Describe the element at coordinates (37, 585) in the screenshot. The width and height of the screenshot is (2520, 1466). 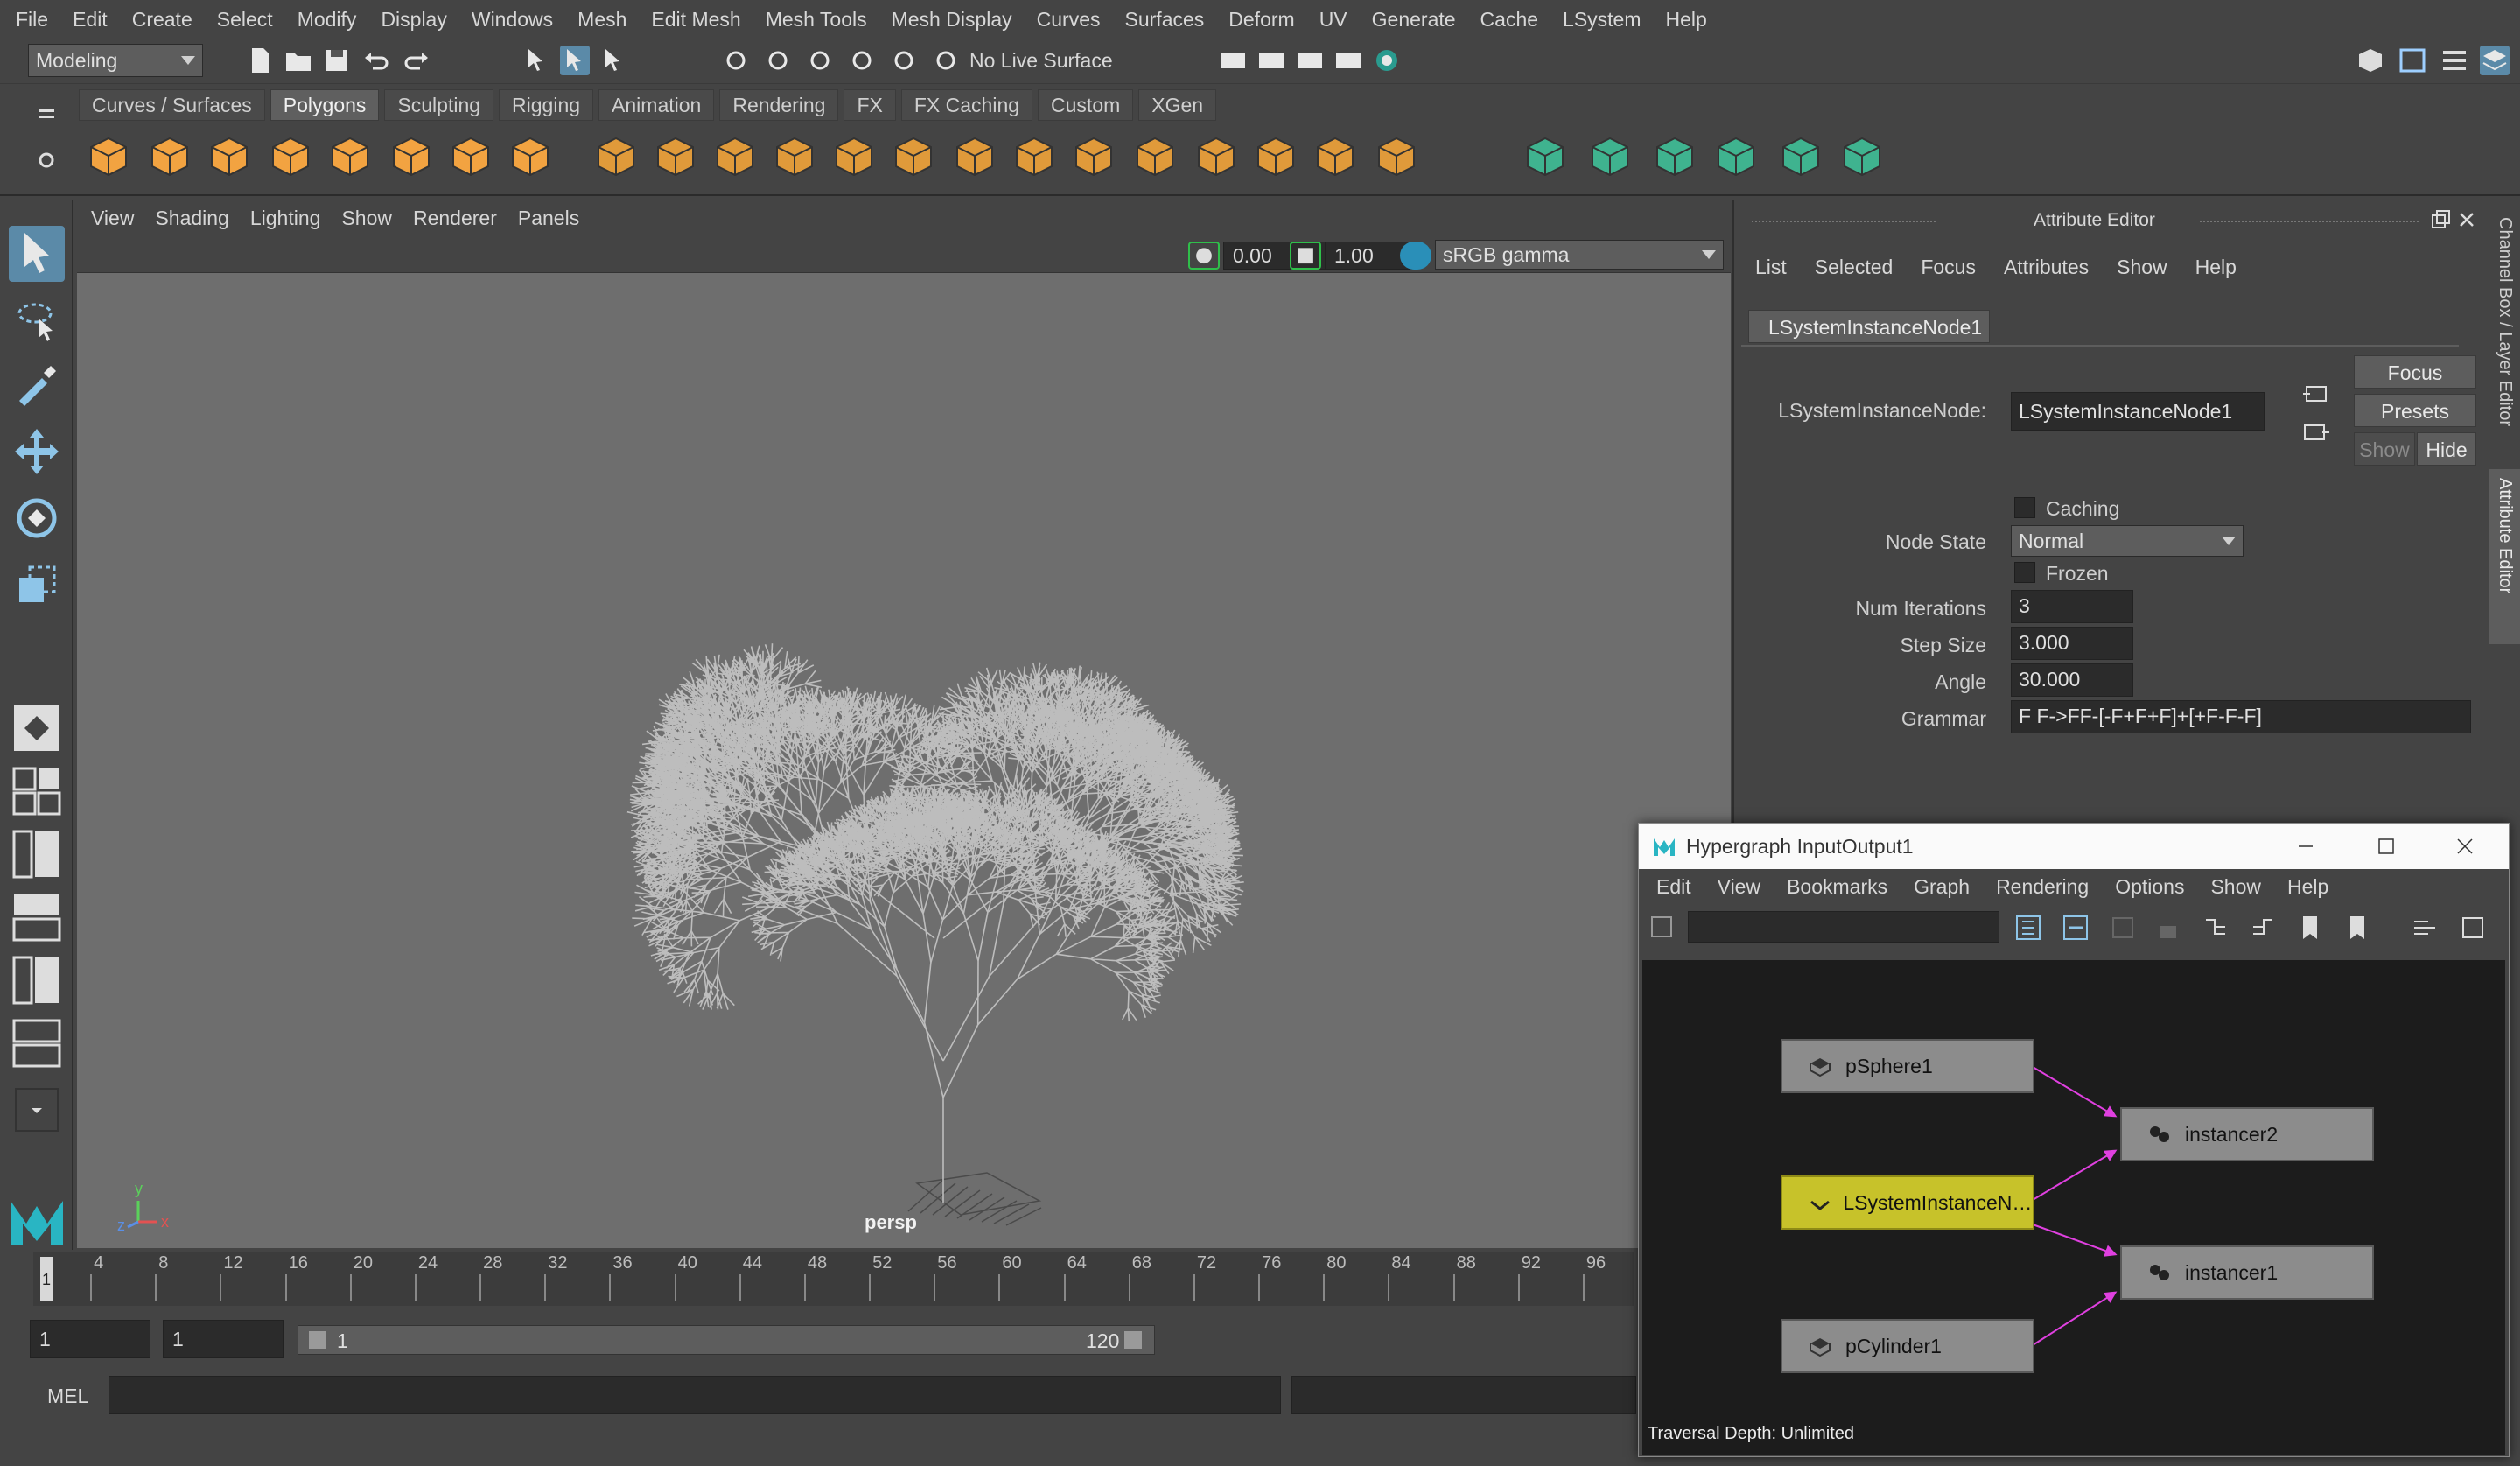
I see `scale-tool-icon` at that location.